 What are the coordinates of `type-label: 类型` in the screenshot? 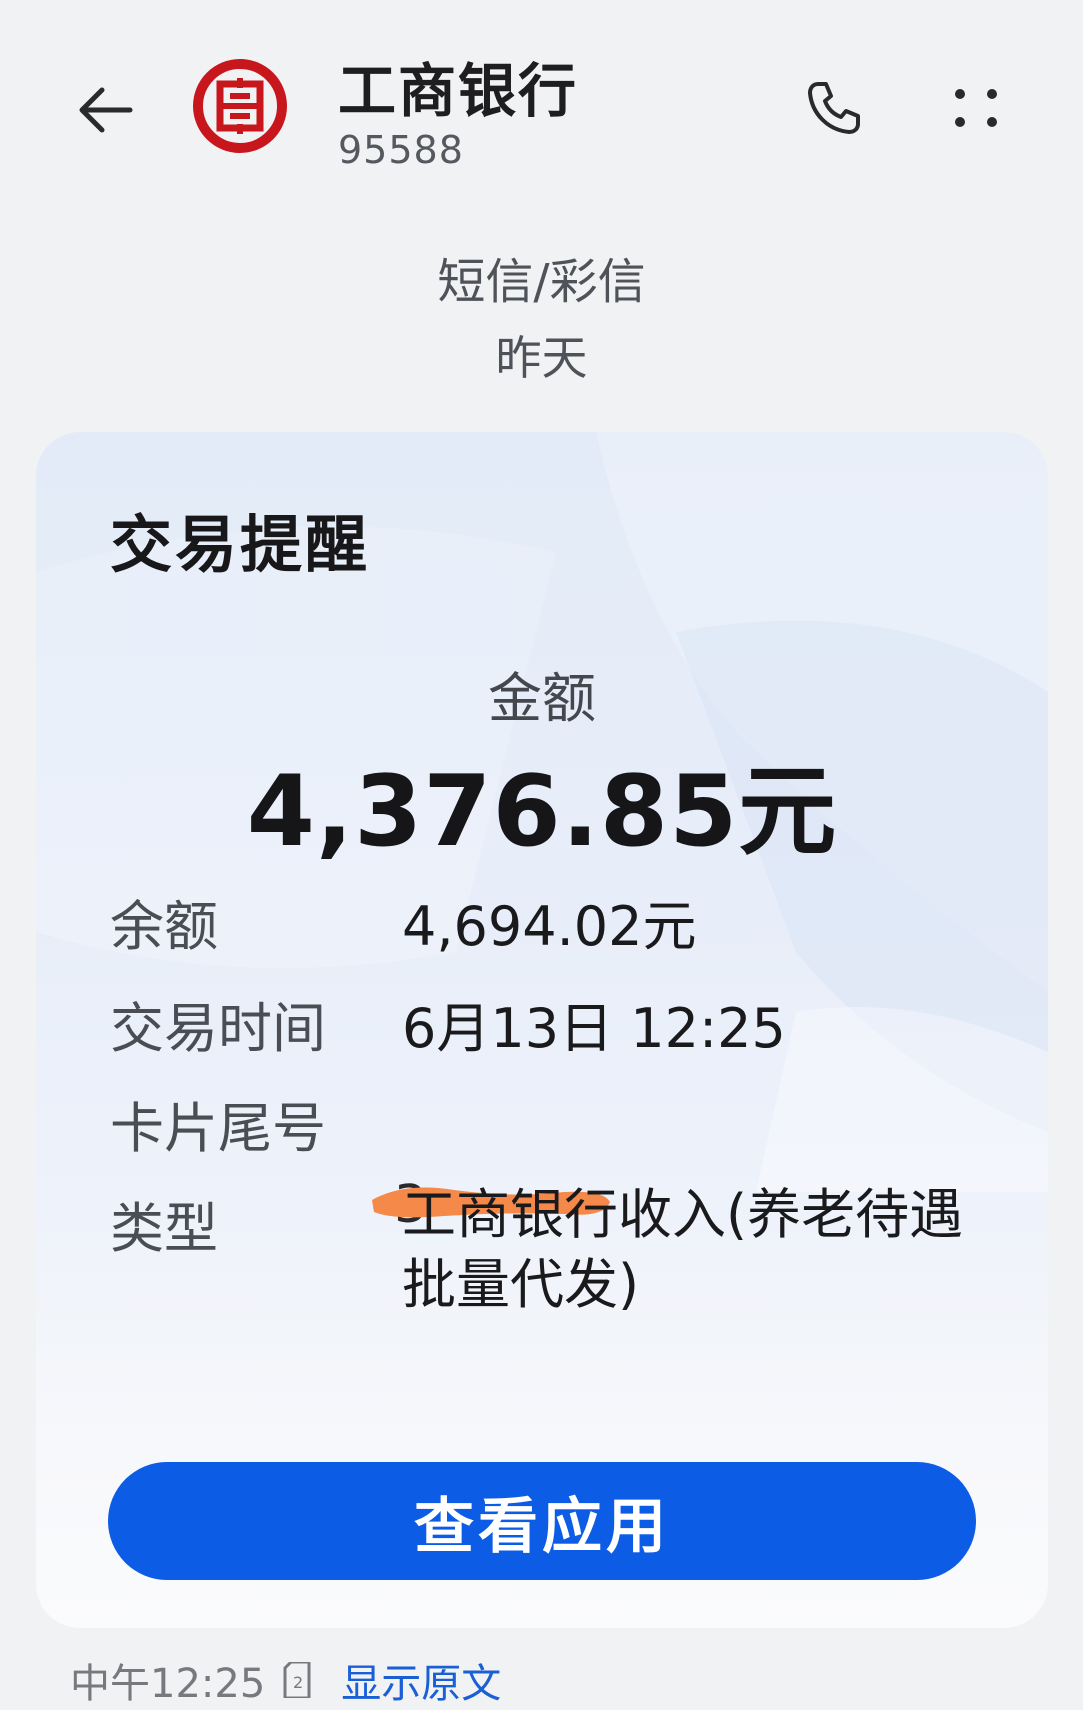 It's located at (164, 1228).